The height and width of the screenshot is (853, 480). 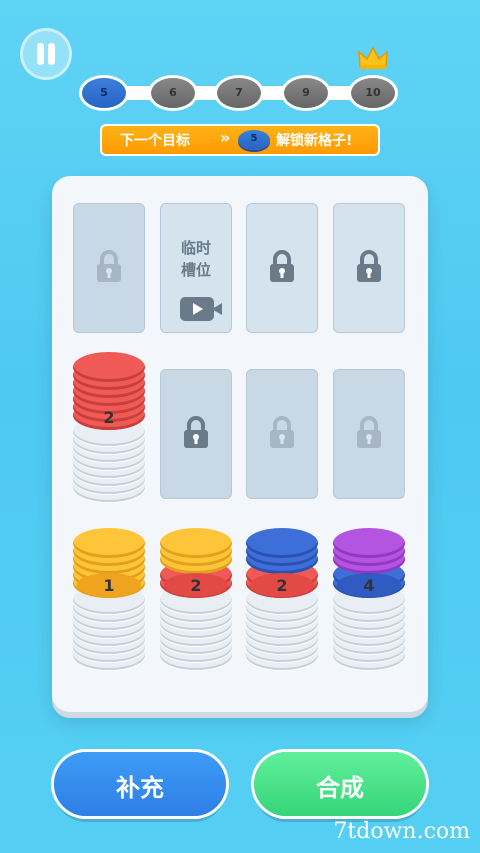 What do you see at coordinates (104, 93) in the screenshot?
I see `level-node: 5` at bounding box center [104, 93].